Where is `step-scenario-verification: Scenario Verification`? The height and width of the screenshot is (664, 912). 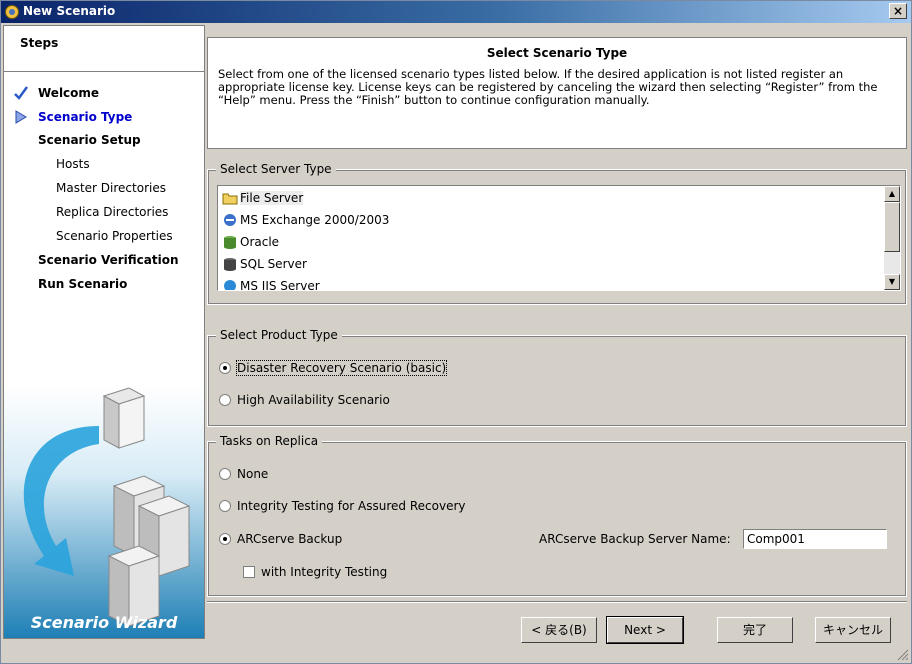 step-scenario-verification: Scenario Verification is located at coordinates (108, 260).